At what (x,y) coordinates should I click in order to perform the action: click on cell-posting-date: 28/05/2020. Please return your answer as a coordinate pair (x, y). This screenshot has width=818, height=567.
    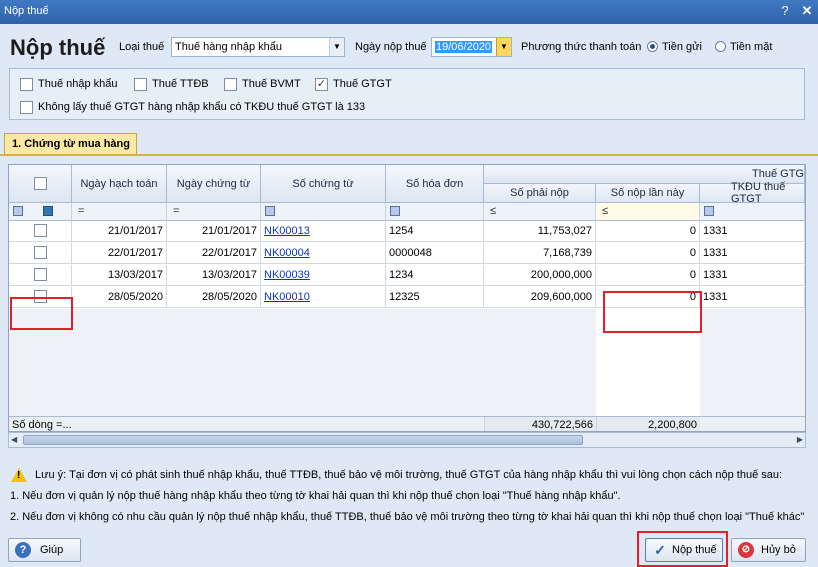
    Looking at the image, I should click on (119, 297).